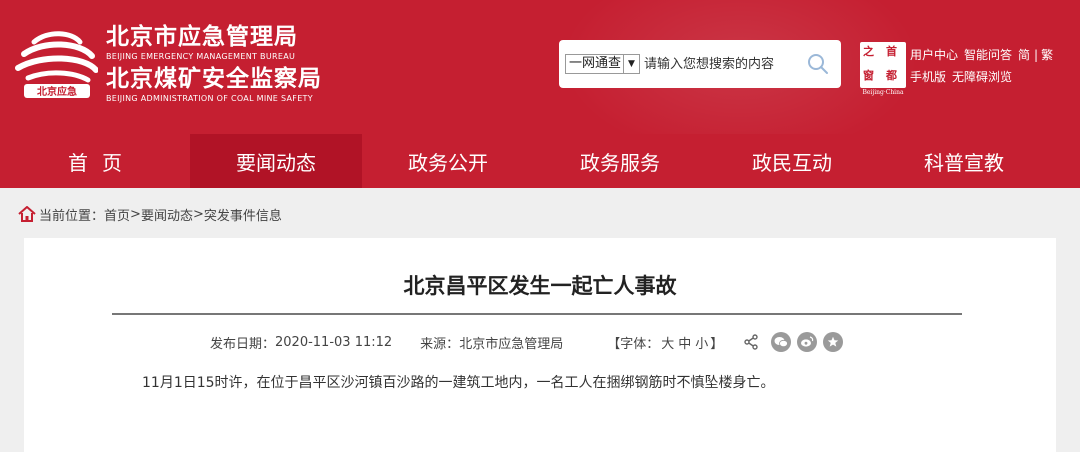 Image resolution: width=1080 pixels, height=452 pixels. What do you see at coordinates (620, 161) in the screenshot?
I see `nav-item-gov-services: 政务服务` at bounding box center [620, 161].